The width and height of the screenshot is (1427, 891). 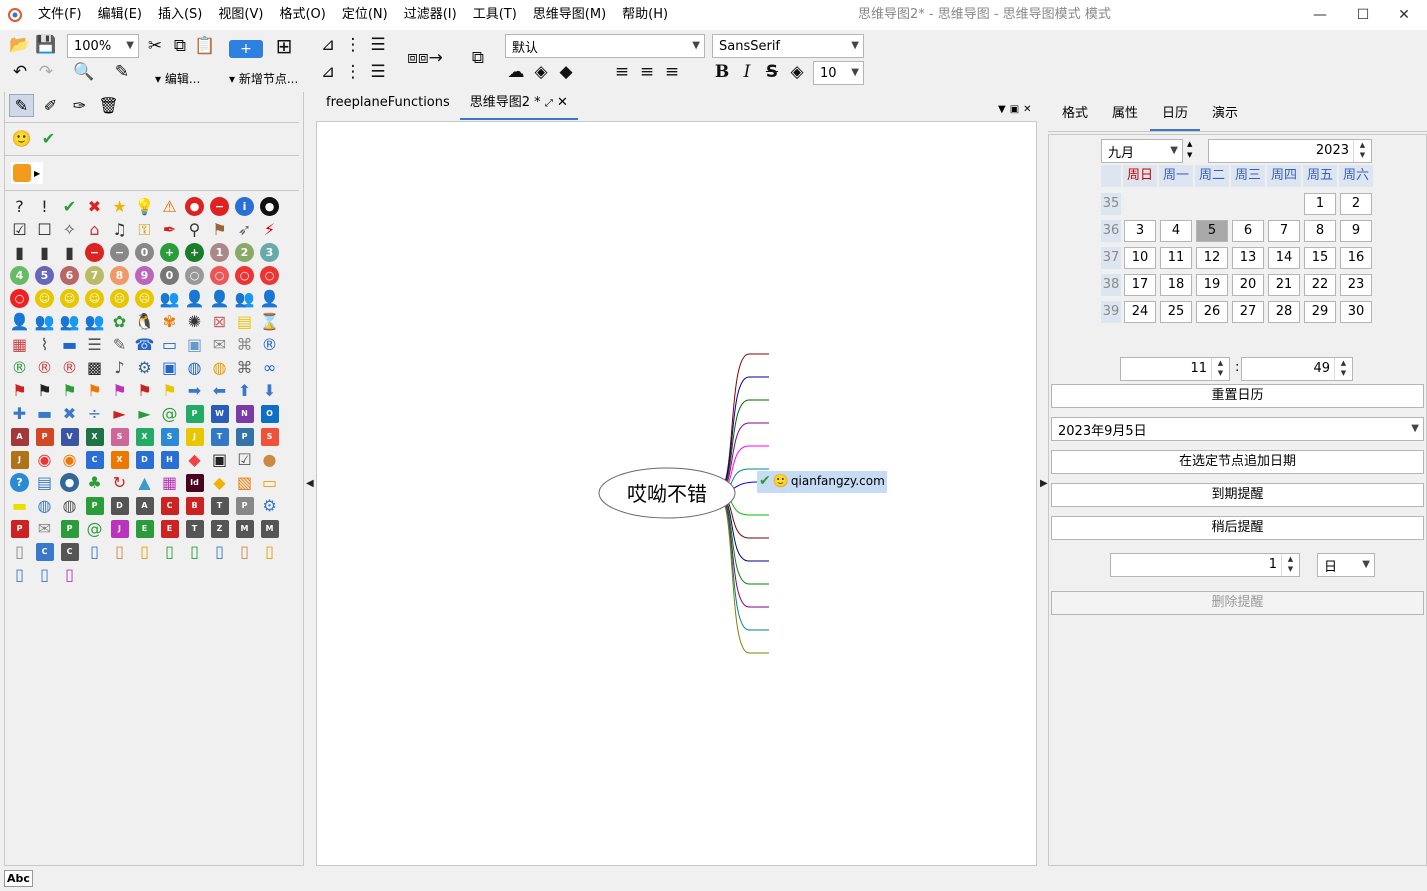 What do you see at coordinates (119, 298) in the screenshot?
I see `angry-icon: ☹` at bounding box center [119, 298].